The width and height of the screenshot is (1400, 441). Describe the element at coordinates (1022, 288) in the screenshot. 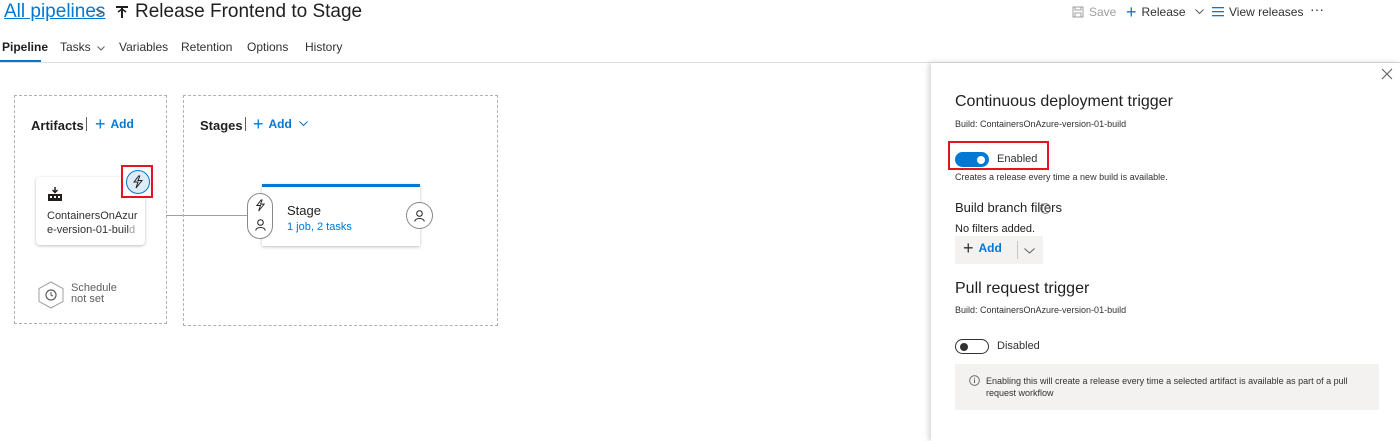

I see `pr-trigger-title: Pull request trigger` at that location.